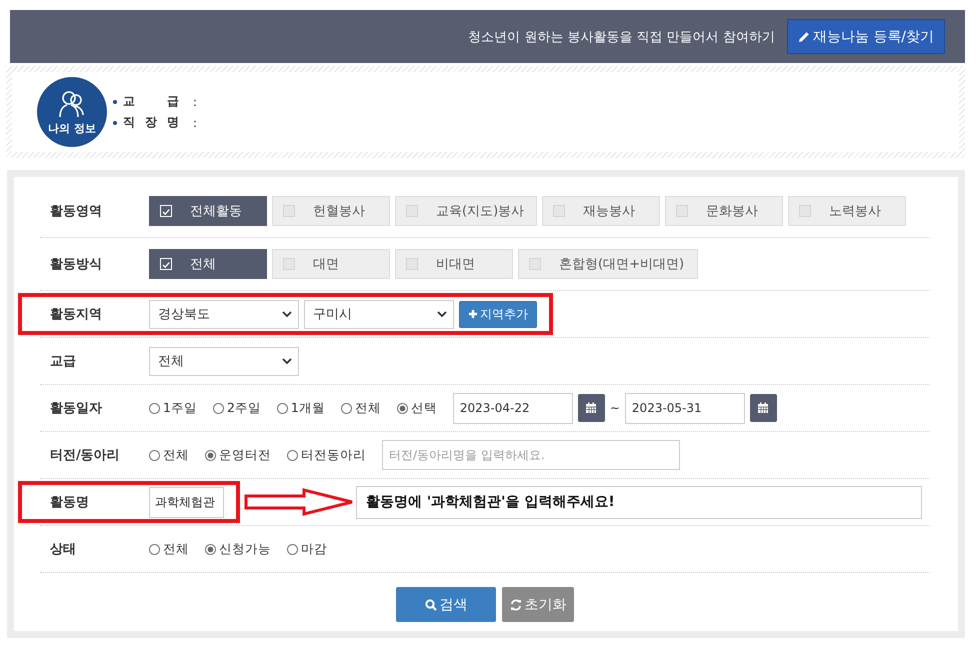 This screenshot has height=651, width=976. Describe the element at coordinates (300, 408) in the screenshot. I see `radio-option: 1개월` at that location.